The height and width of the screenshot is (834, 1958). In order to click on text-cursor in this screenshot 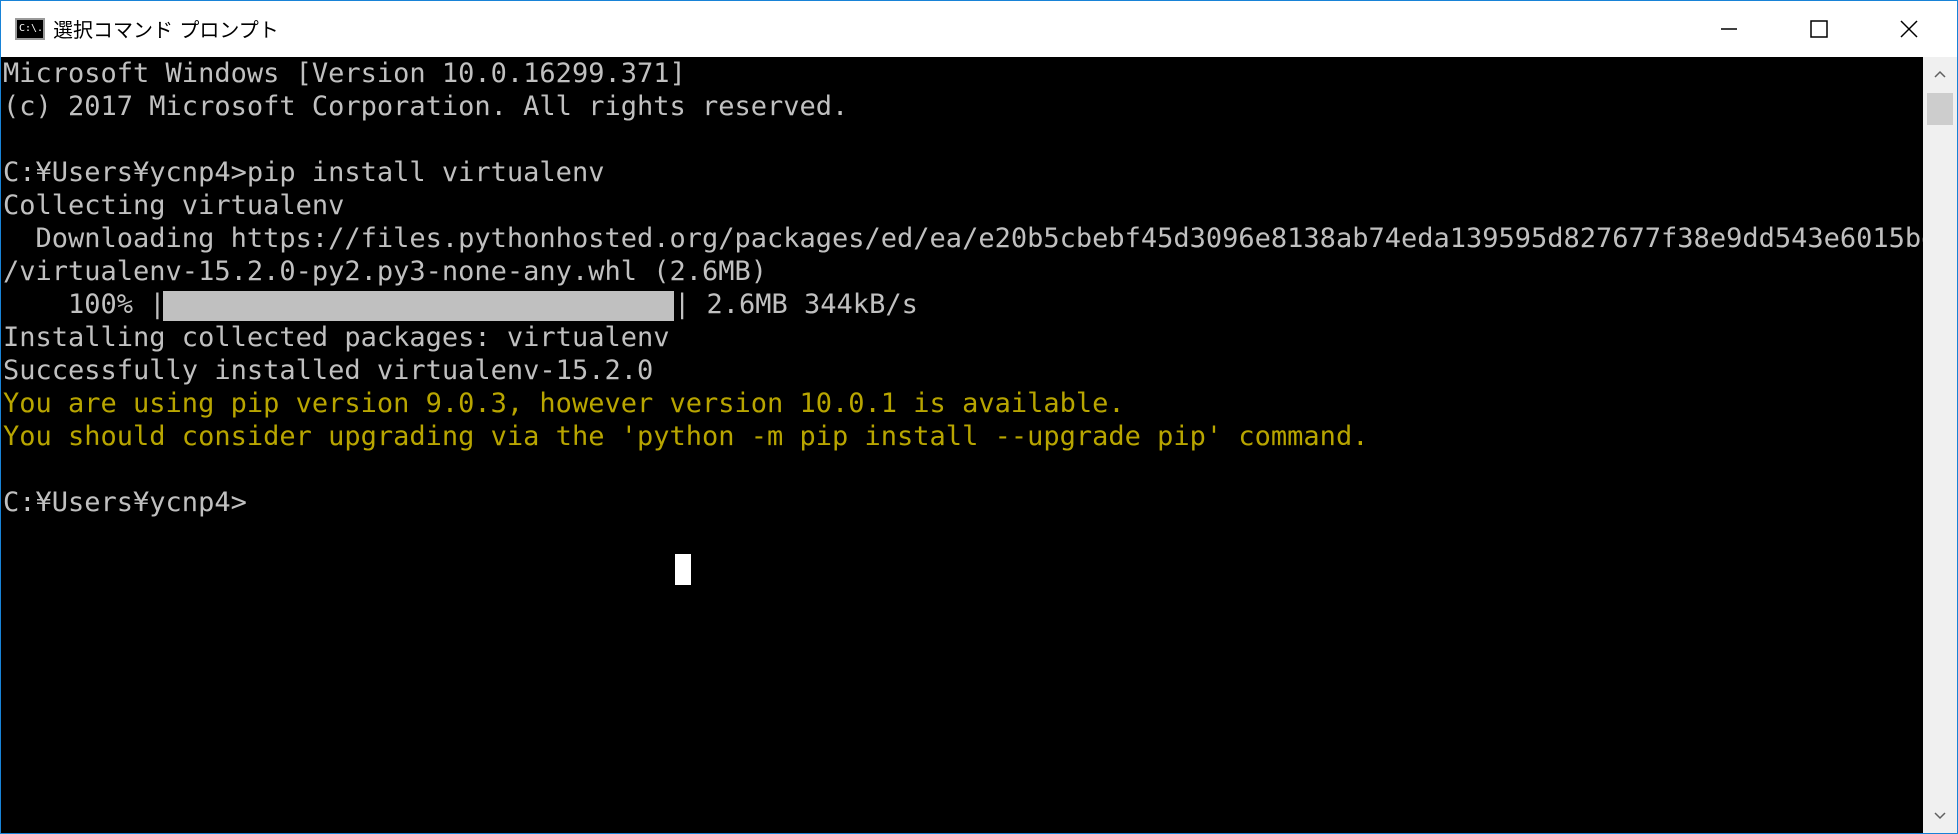, I will do `click(683, 569)`.